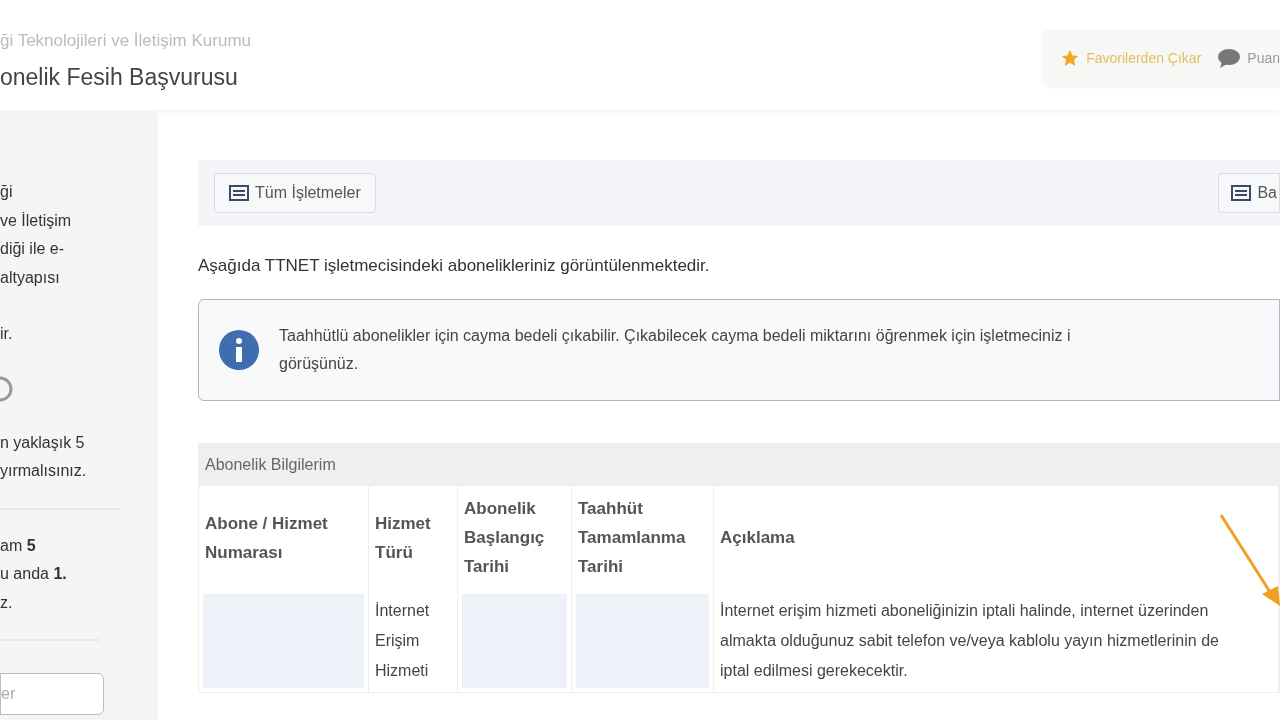 The width and height of the screenshot is (1280, 720). I want to click on column-header: Hizmet Türü, so click(413, 537).